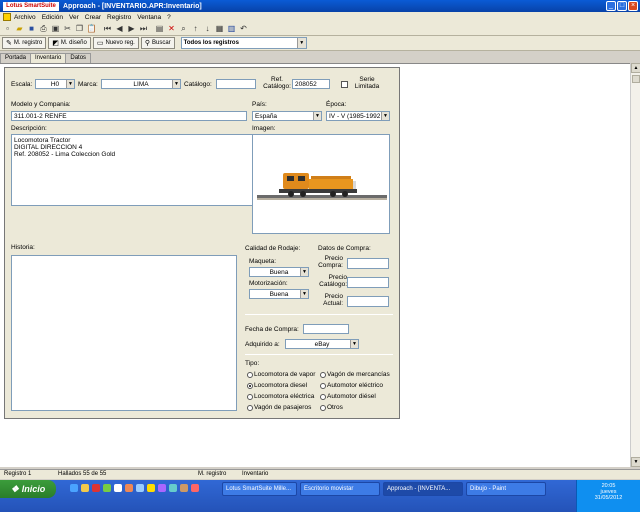  Describe the element at coordinates (143, 28) in the screenshot. I see `last-record-icon: ⏭` at that location.